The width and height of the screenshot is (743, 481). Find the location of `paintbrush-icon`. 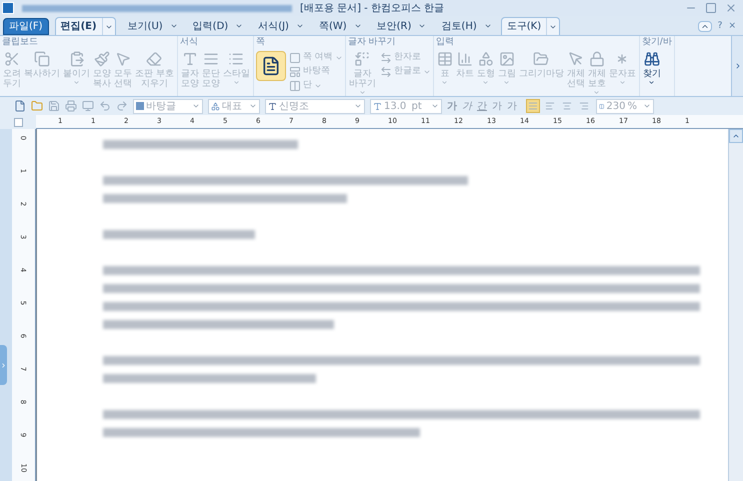

paintbrush-icon is located at coordinates (102, 59).